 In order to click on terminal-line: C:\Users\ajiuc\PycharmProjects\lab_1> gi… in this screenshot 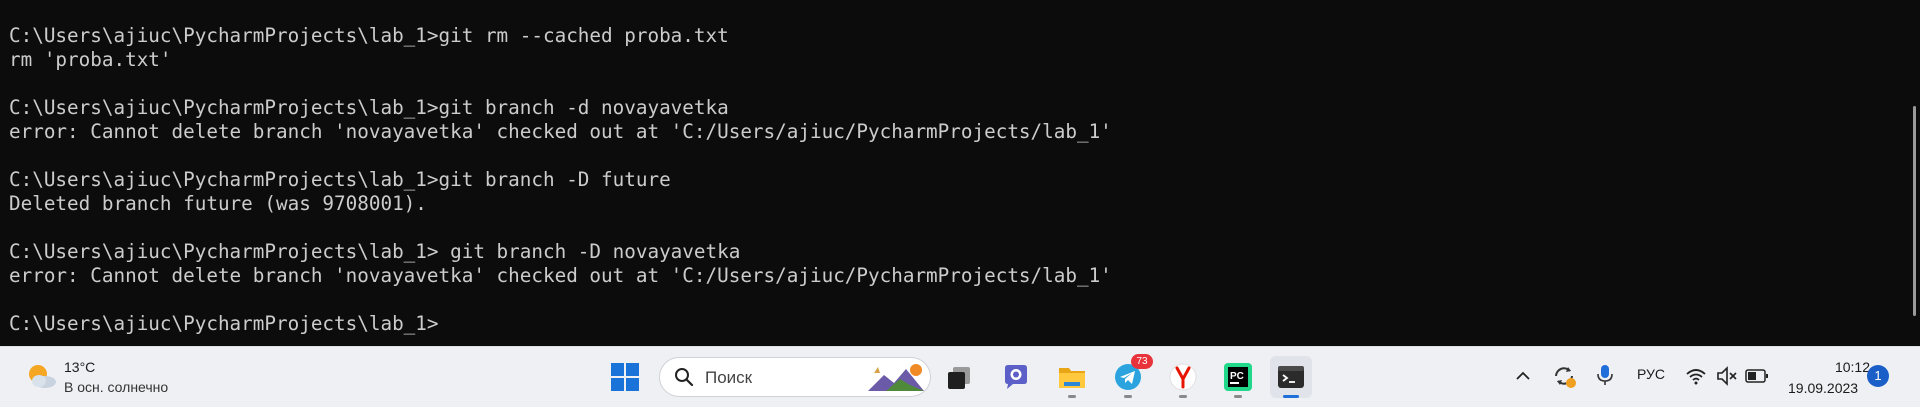, I will do `click(375, 251)`.